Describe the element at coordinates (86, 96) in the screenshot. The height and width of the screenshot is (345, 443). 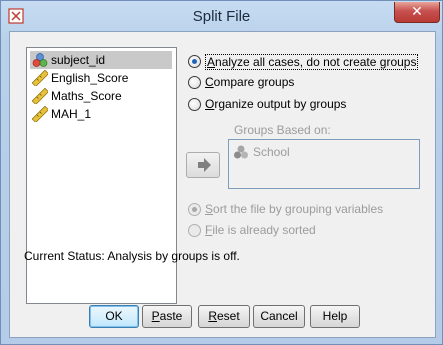
I see `variable-label: Maths_Score` at that location.